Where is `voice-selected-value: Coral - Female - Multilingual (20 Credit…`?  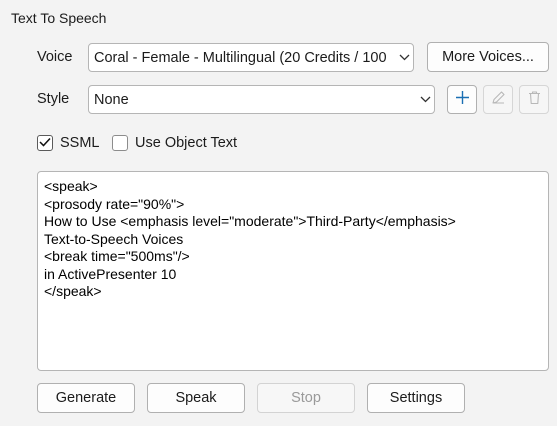
voice-selected-value: Coral - Female - Multilingual (20 Credit… is located at coordinates (240, 57).